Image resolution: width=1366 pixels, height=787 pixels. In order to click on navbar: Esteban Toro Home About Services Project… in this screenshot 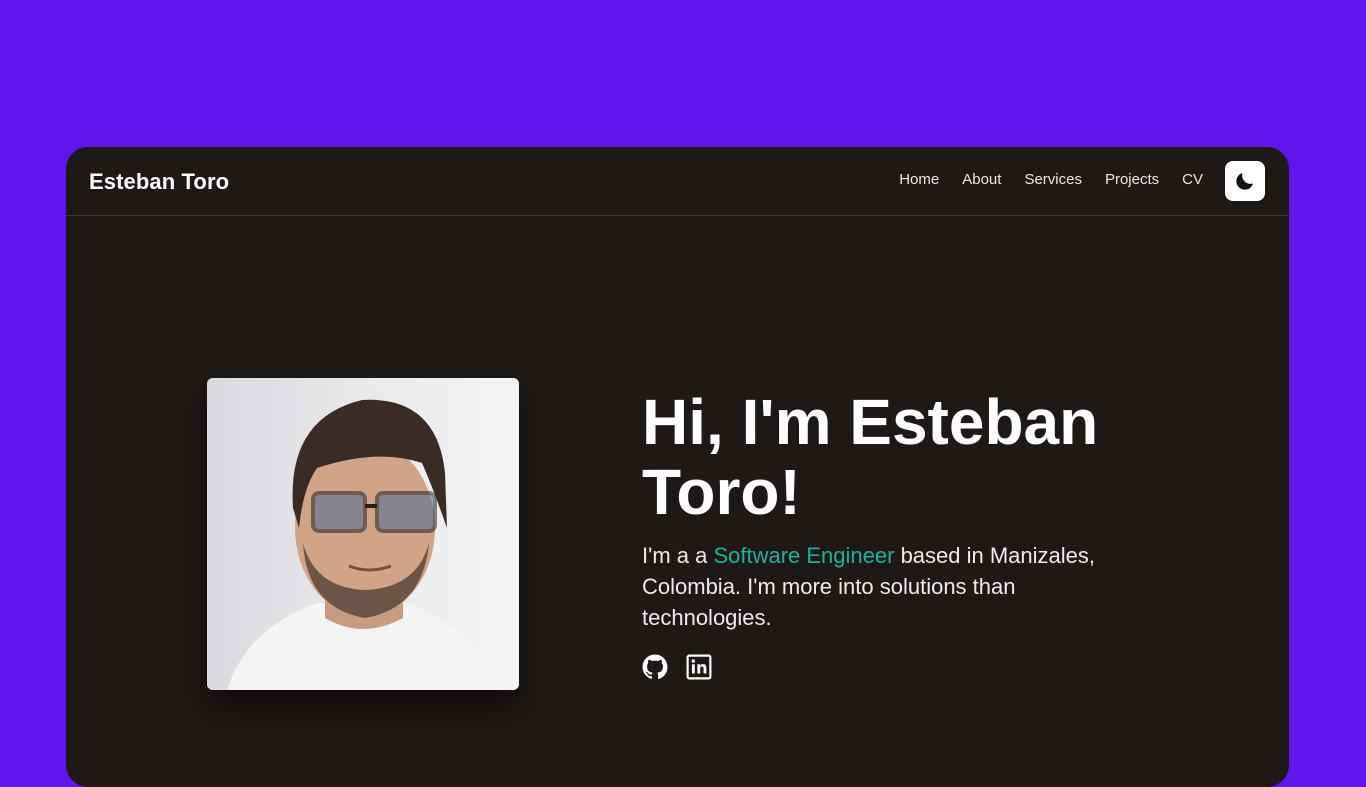, I will do `click(677, 181)`.